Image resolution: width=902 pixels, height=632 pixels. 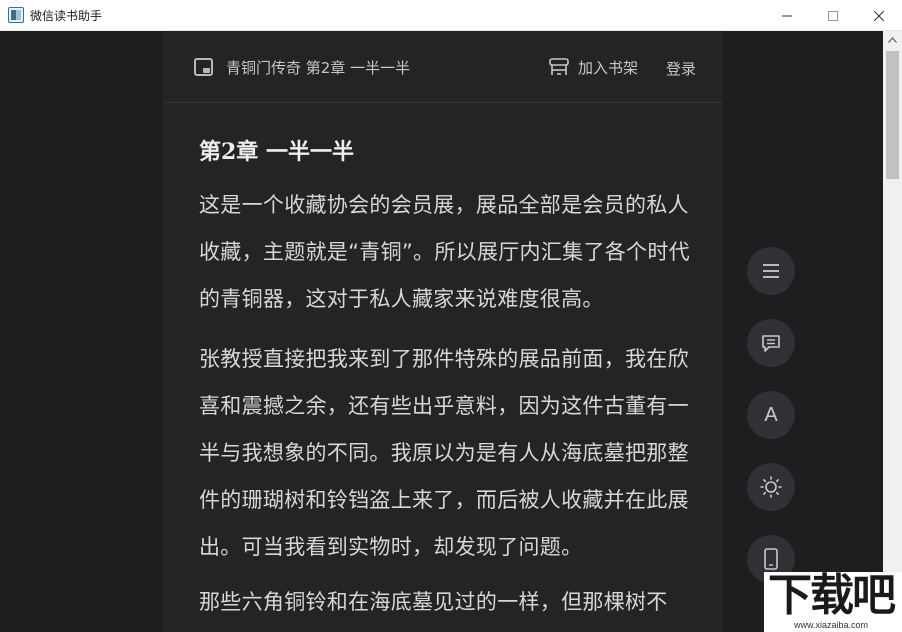 I want to click on add-to-shelf-button: 加入书架, so click(x=593, y=67).